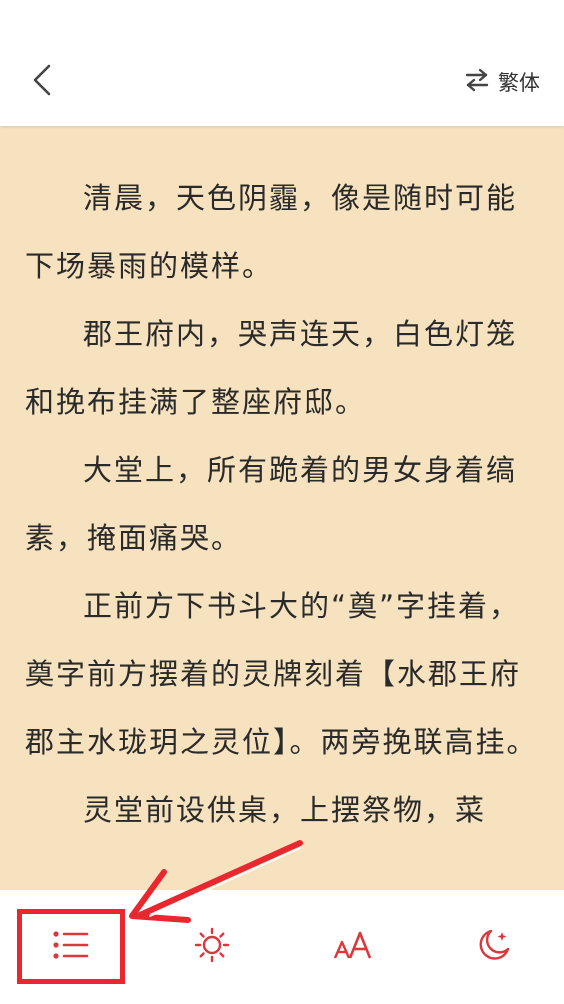  I want to click on night-mode-button, so click(494, 947).